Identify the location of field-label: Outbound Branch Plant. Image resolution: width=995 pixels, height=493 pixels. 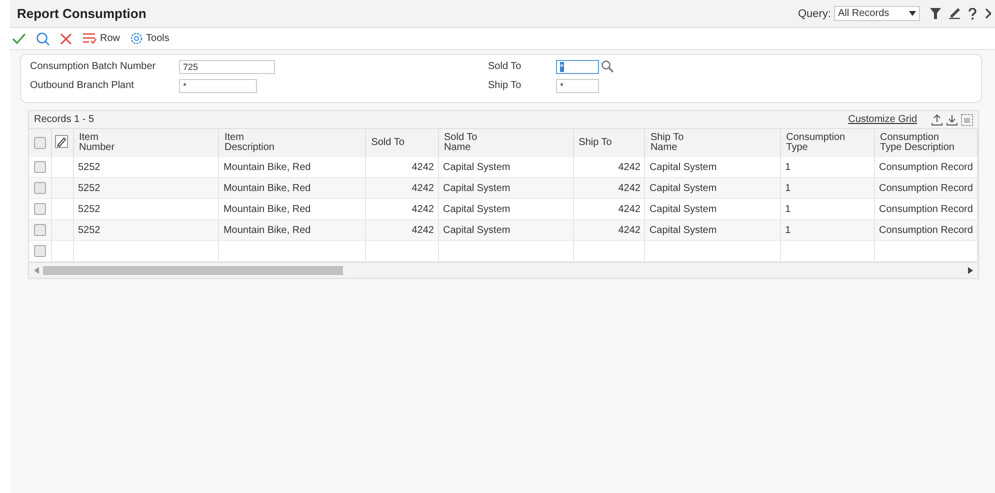
(82, 85).